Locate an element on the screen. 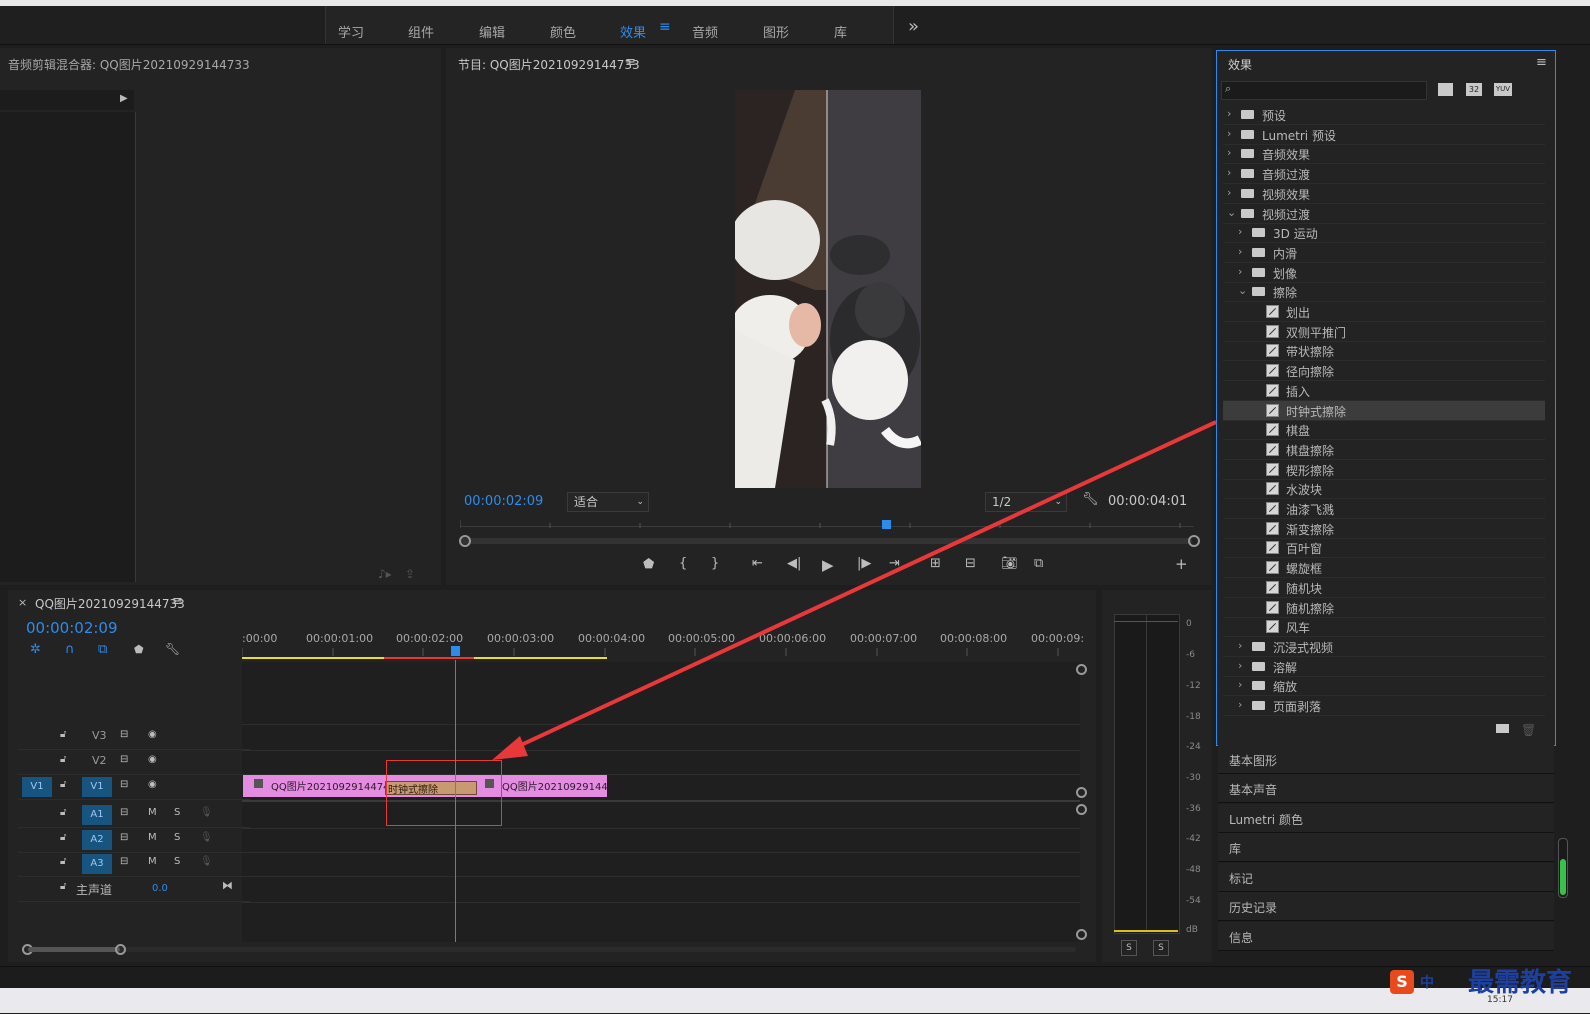  history-tab: 历史记录 is located at coordinates (1386, 906).